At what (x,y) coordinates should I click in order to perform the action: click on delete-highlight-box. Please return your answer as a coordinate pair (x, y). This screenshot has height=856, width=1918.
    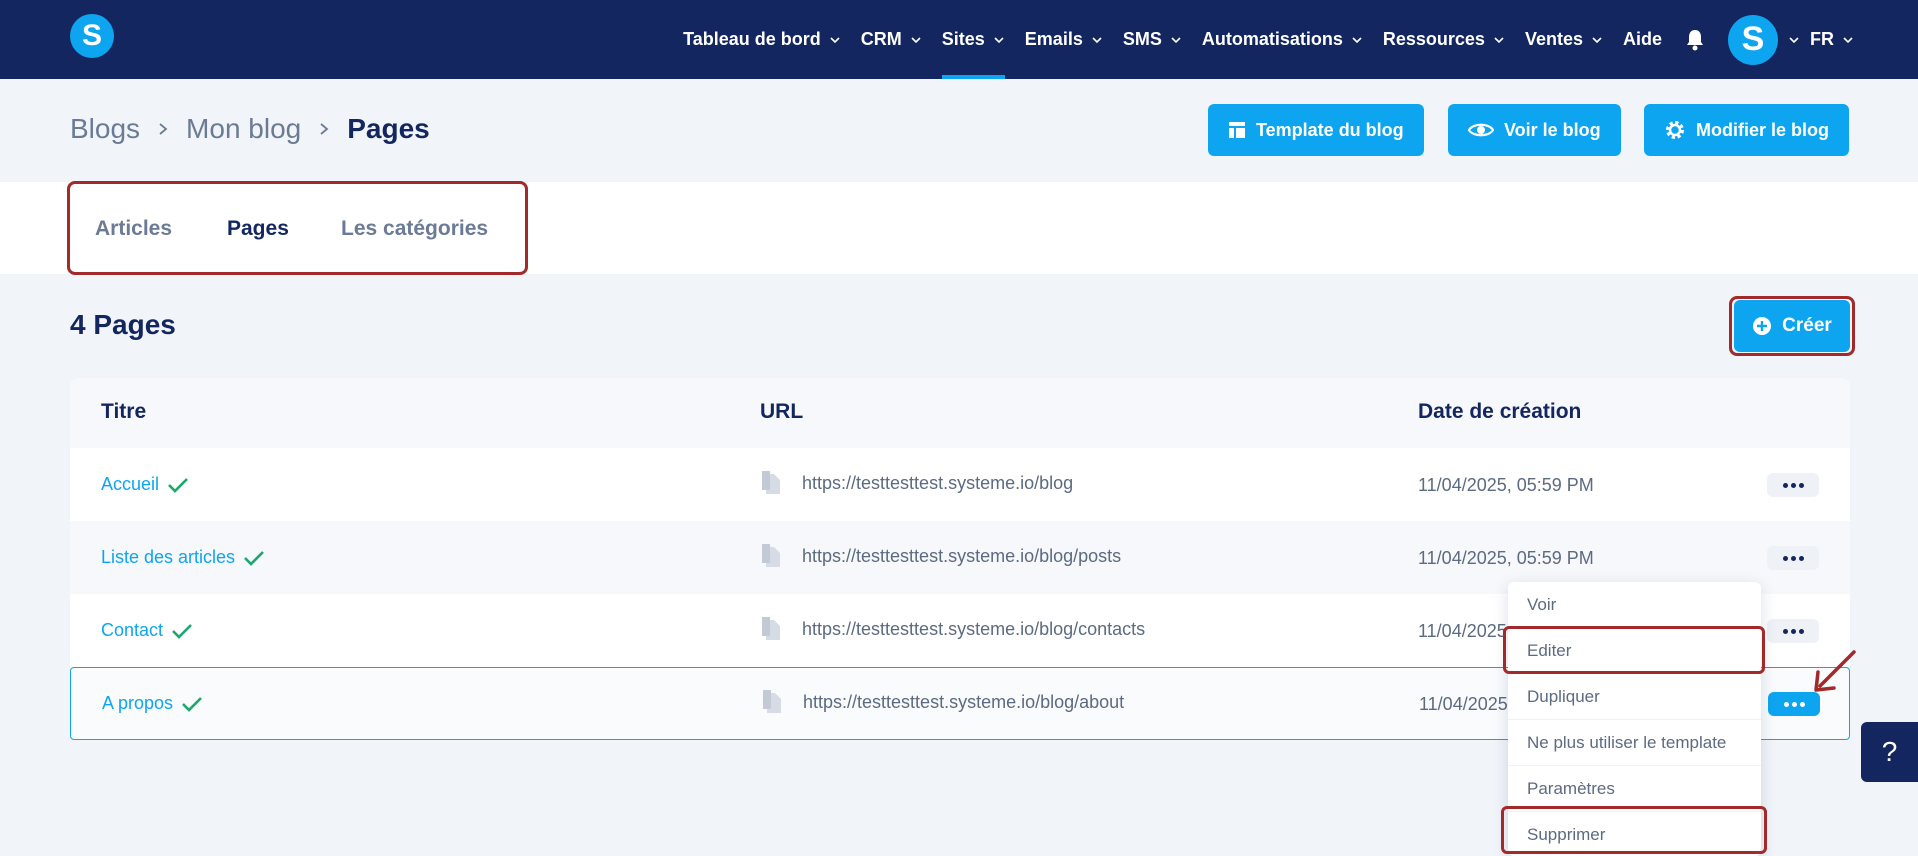
    Looking at the image, I should click on (1634, 830).